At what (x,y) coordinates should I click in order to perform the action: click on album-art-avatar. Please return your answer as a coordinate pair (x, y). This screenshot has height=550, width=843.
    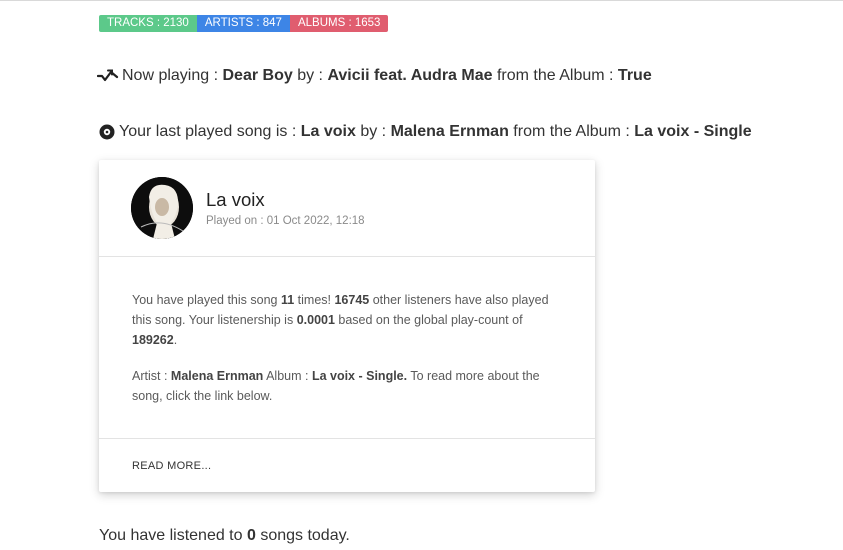
    Looking at the image, I should click on (162, 208).